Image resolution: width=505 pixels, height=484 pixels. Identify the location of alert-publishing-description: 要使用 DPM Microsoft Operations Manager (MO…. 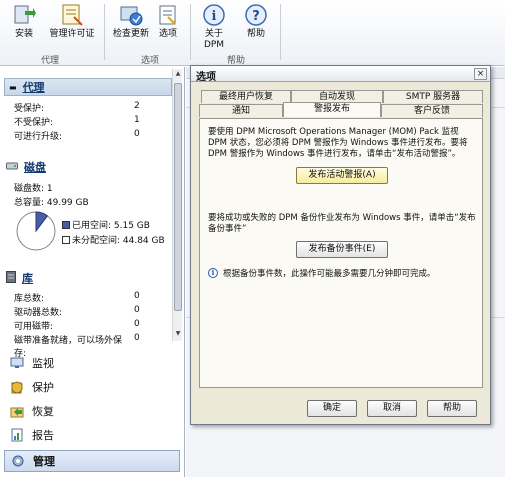
(338, 143).